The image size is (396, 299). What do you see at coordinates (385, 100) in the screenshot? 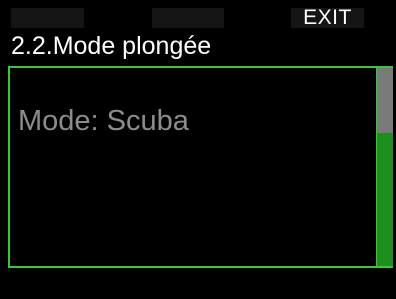
I see `scrollbar-thumb` at bounding box center [385, 100].